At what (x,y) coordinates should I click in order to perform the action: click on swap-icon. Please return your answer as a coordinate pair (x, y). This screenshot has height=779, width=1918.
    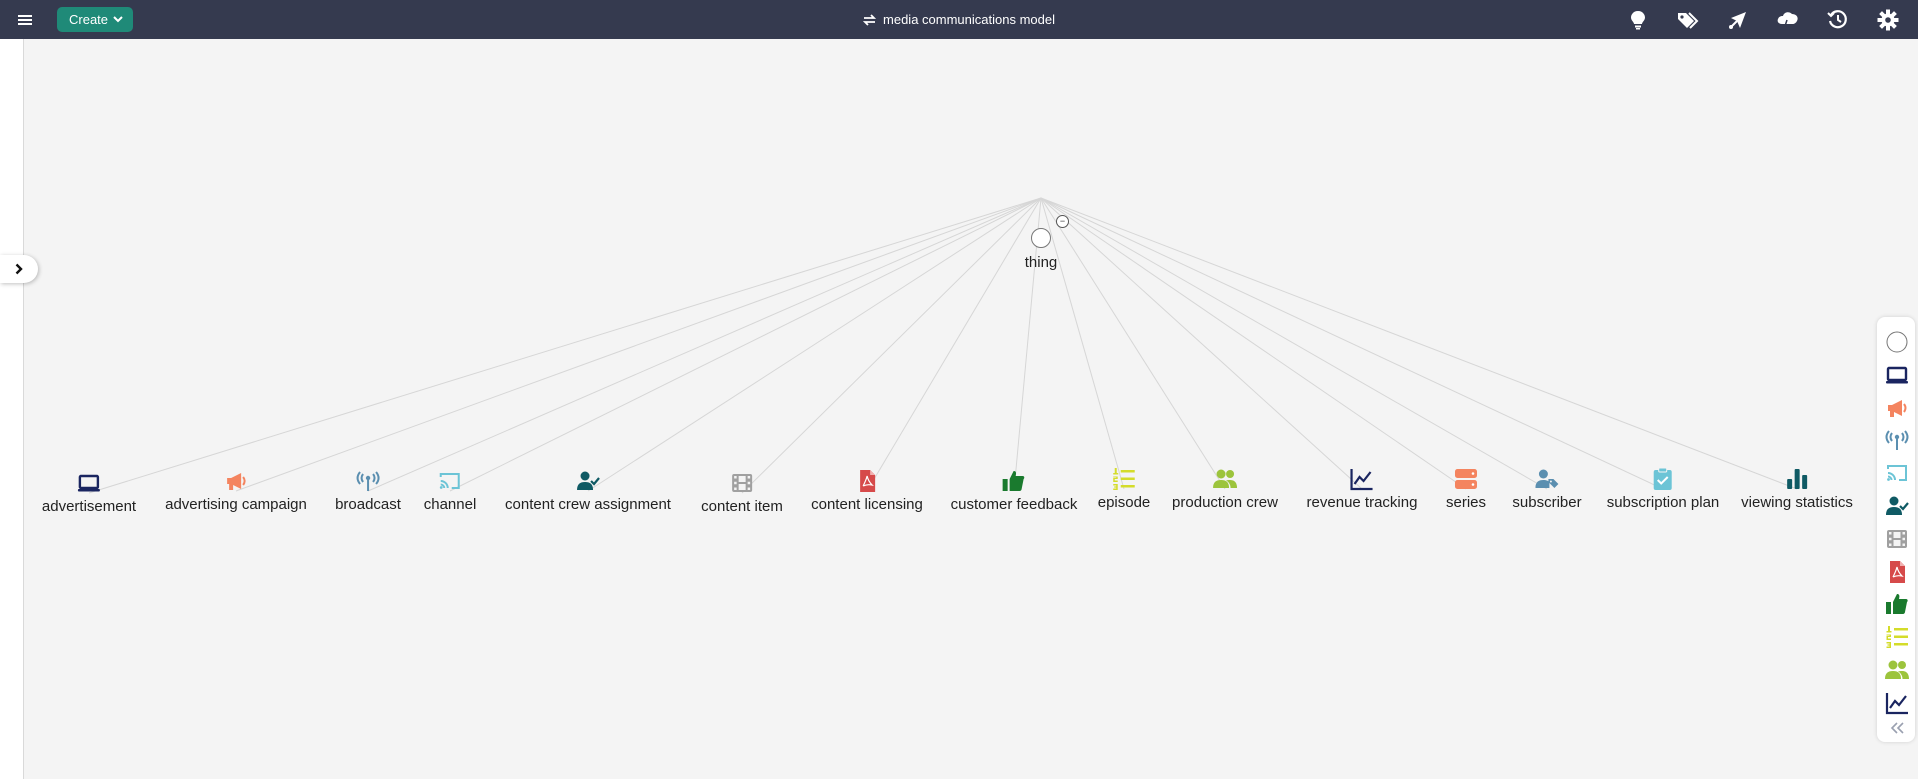
    Looking at the image, I should click on (870, 19).